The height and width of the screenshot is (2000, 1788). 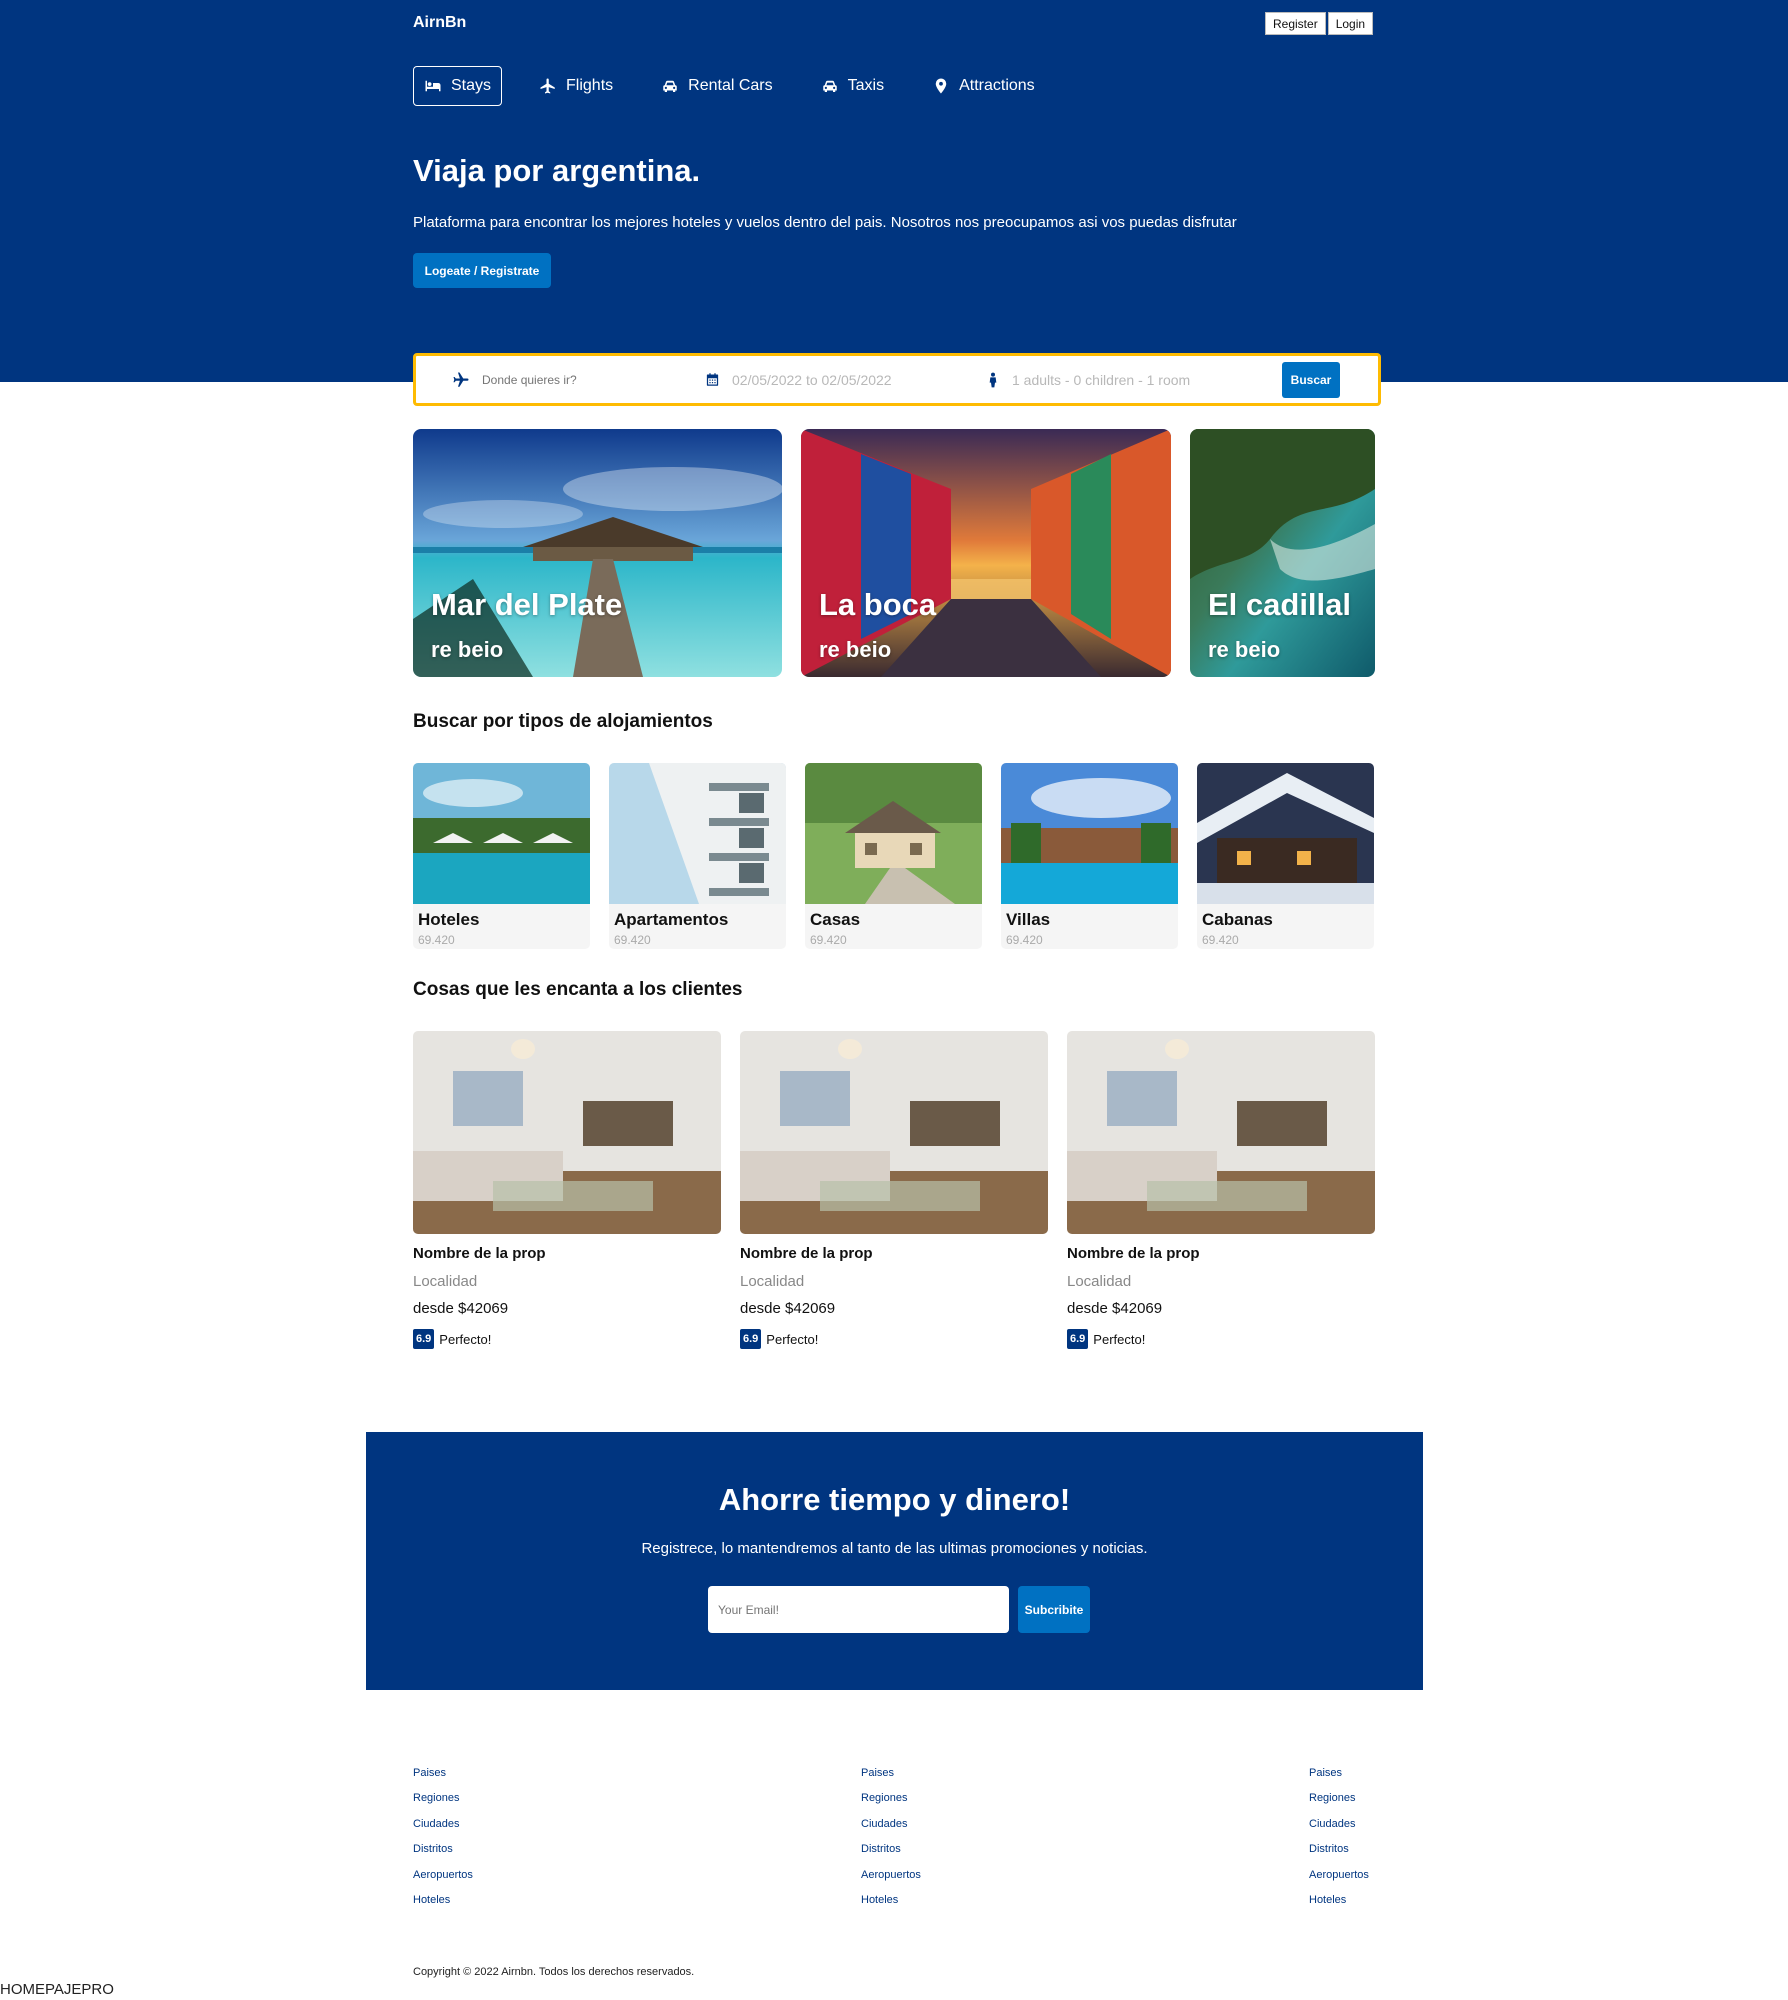 I want to click on house-image, so click(x=893, y=833).